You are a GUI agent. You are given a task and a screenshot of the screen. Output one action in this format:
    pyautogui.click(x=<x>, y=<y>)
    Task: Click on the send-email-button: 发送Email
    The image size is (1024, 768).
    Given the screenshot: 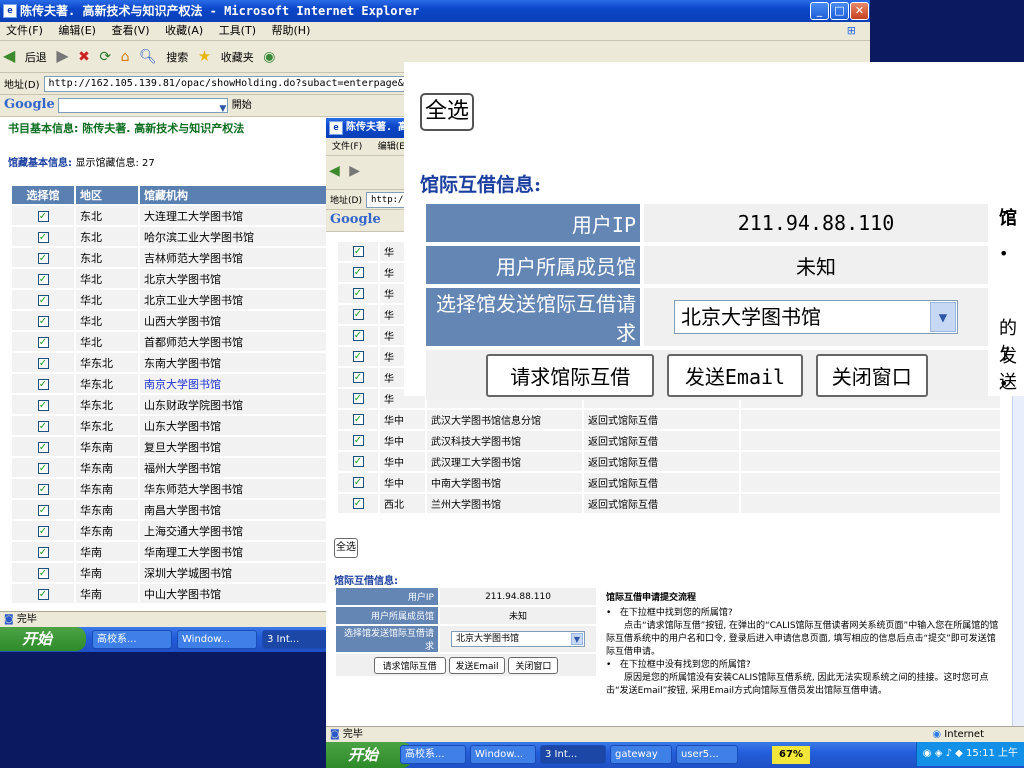 What is the action you would take?
    pyautogui.click(x=477, y=665)
    